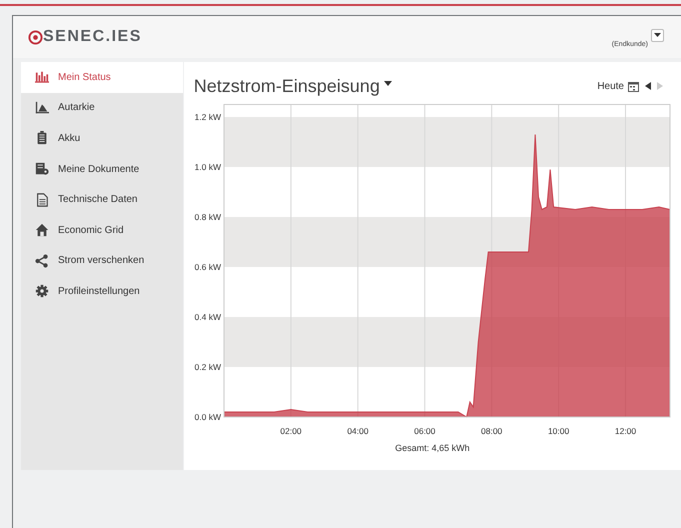 The width and height of the screenshot is (681, 528). Describe the element at coordinates (648, 86) in the screenshot. I see `previous-button` at that location.